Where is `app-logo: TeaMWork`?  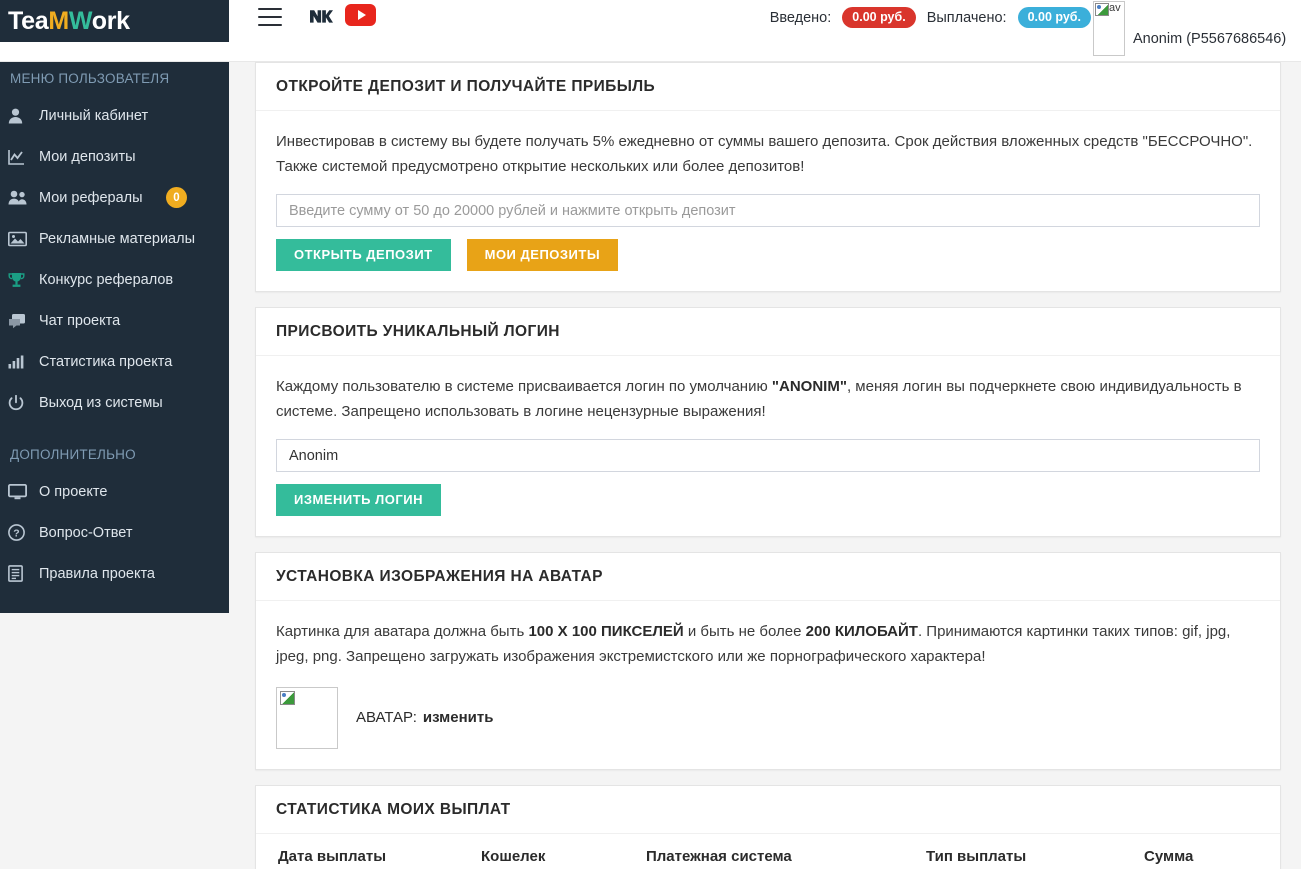 app-logo: TeaMWork is located at coordinates (114, 21).